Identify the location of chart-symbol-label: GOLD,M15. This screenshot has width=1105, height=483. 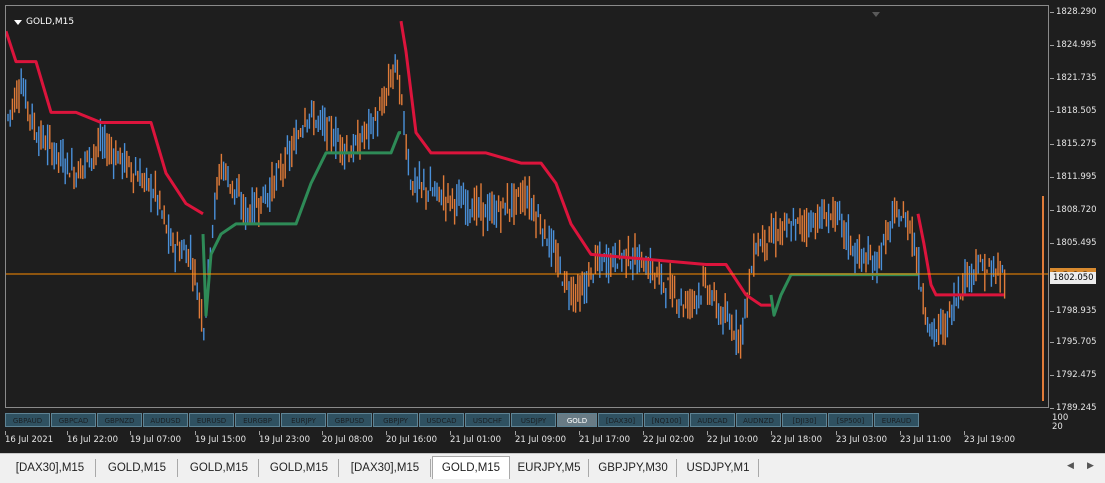
(50, 22).